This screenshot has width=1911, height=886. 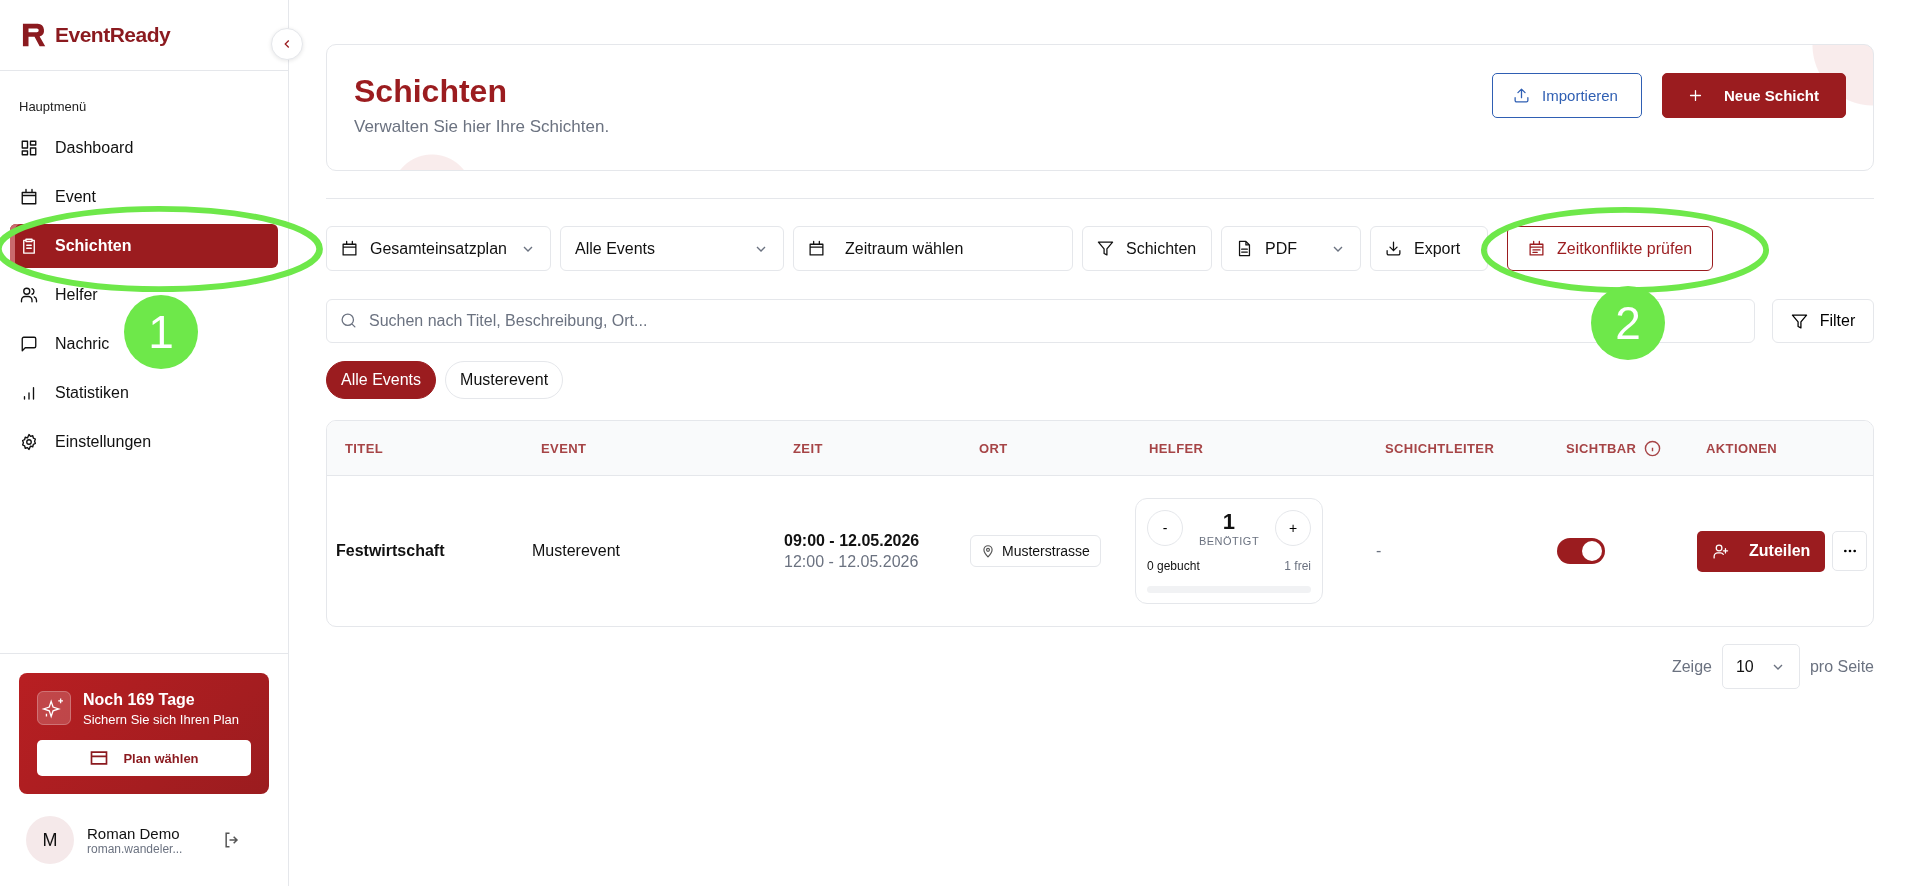 I want to click on brand-name: EventReady, so click(x=113, y=35).